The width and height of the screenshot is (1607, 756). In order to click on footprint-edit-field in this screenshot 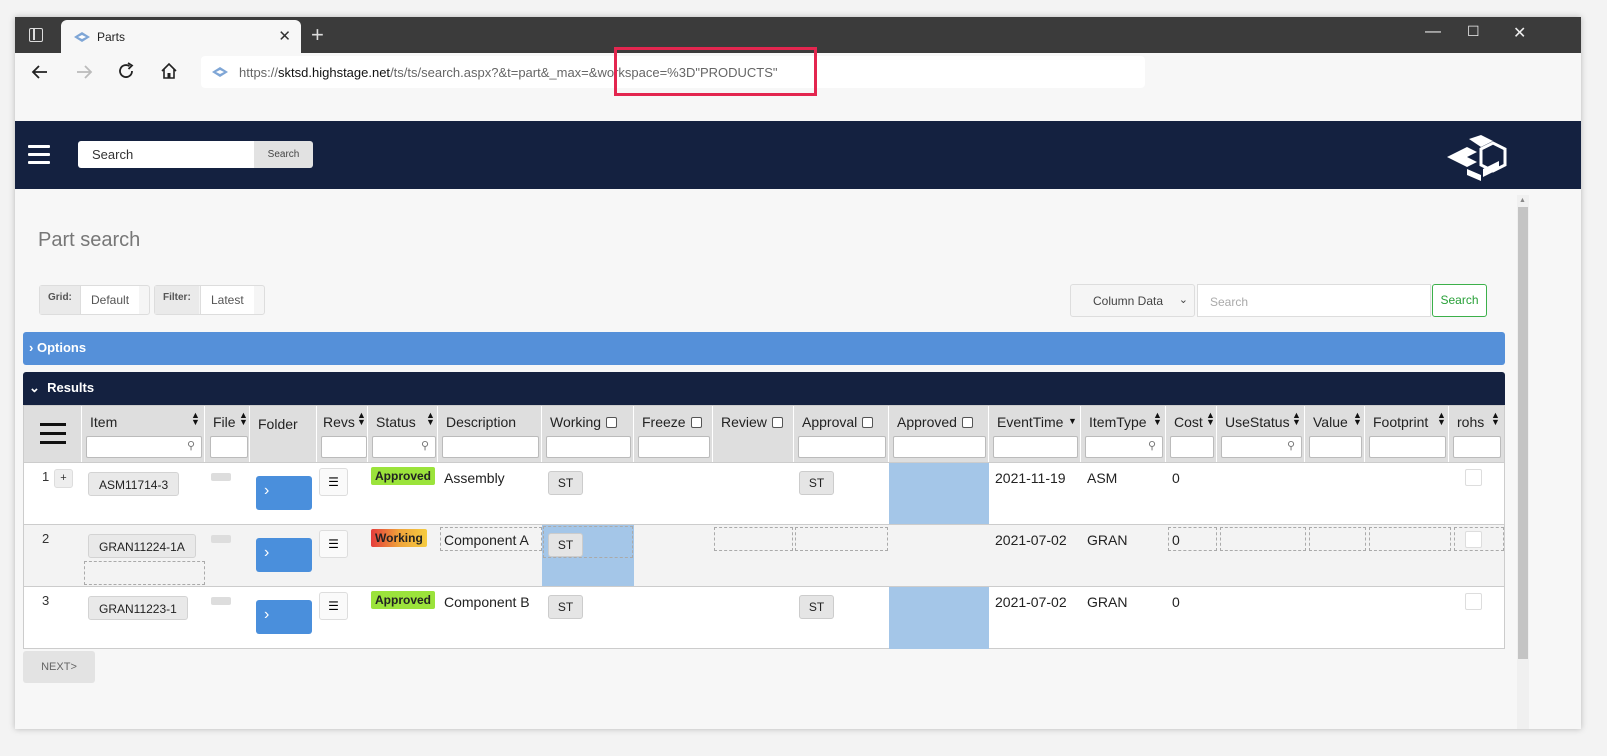, I will do `click(1410, 539)`.